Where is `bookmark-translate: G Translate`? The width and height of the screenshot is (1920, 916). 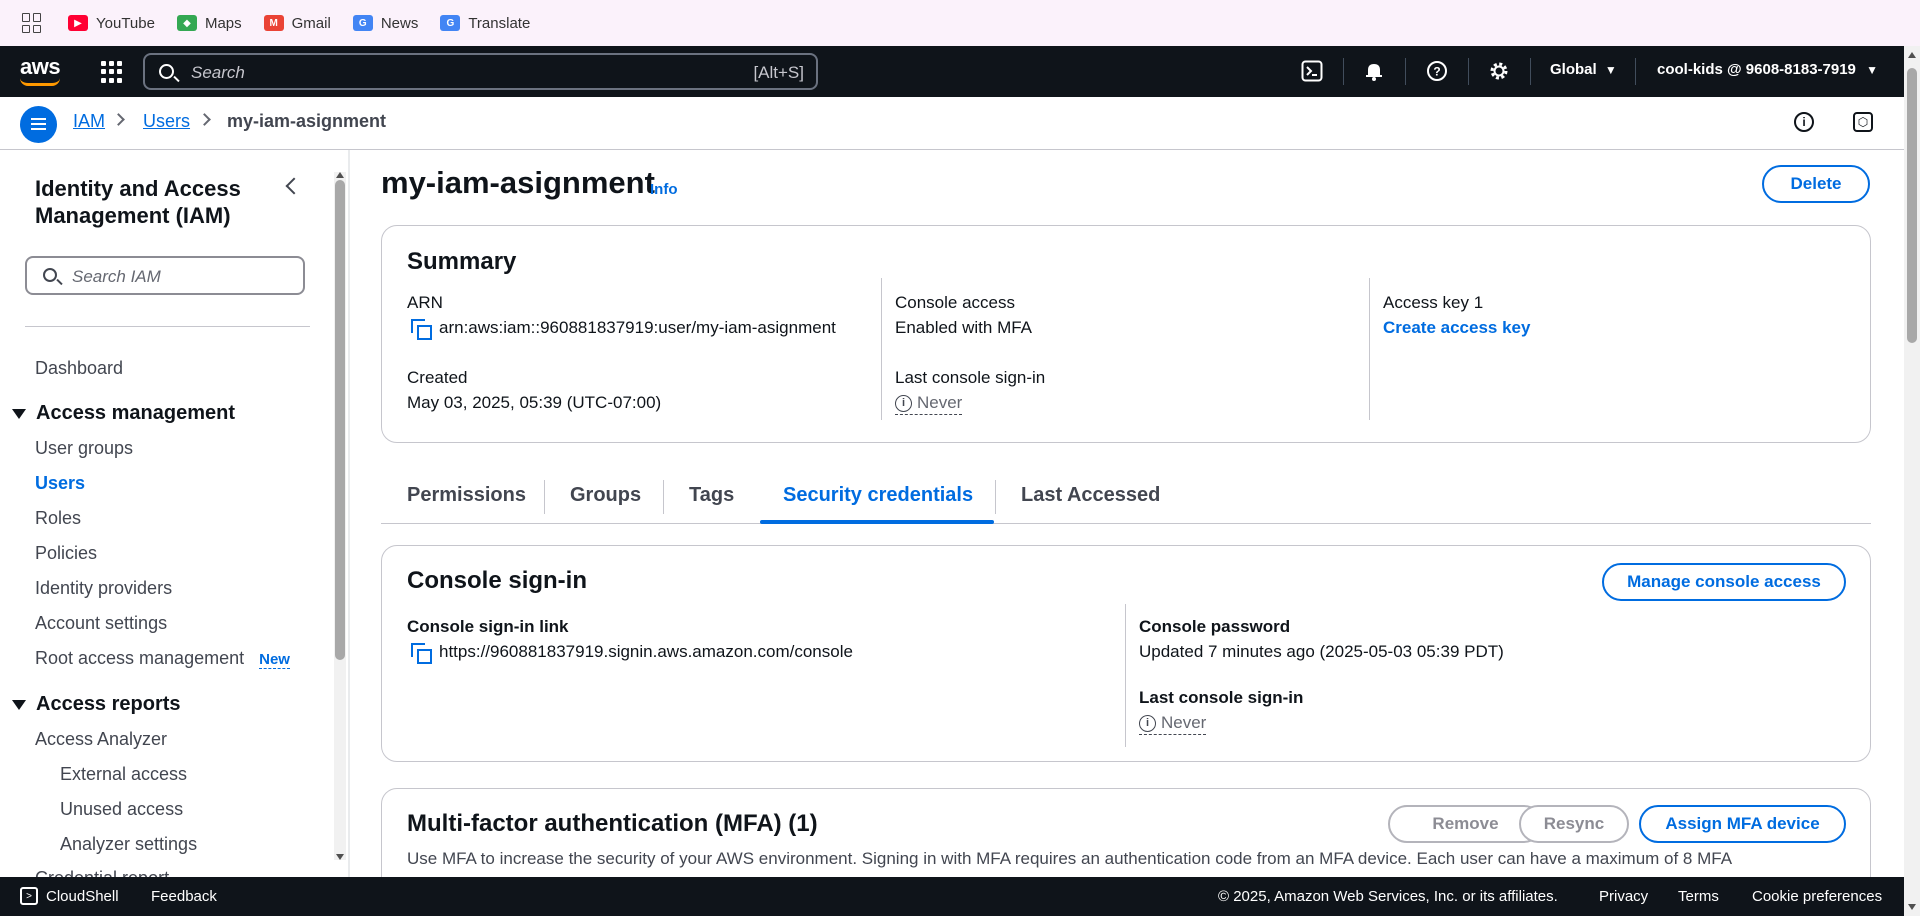
bookmark-translate: G Translate is located at coordinates (485, 23).